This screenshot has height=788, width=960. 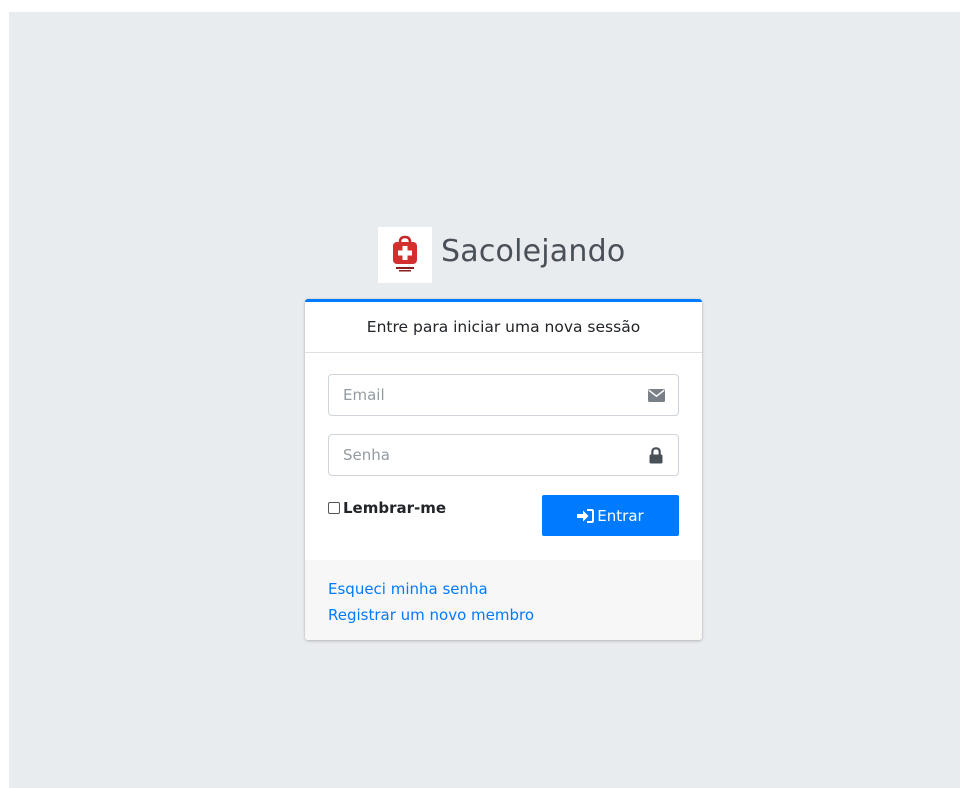 What do you see at coordinates (479, 395) in the screenshot?
I see `email-input` at bounding box center [479, 395].